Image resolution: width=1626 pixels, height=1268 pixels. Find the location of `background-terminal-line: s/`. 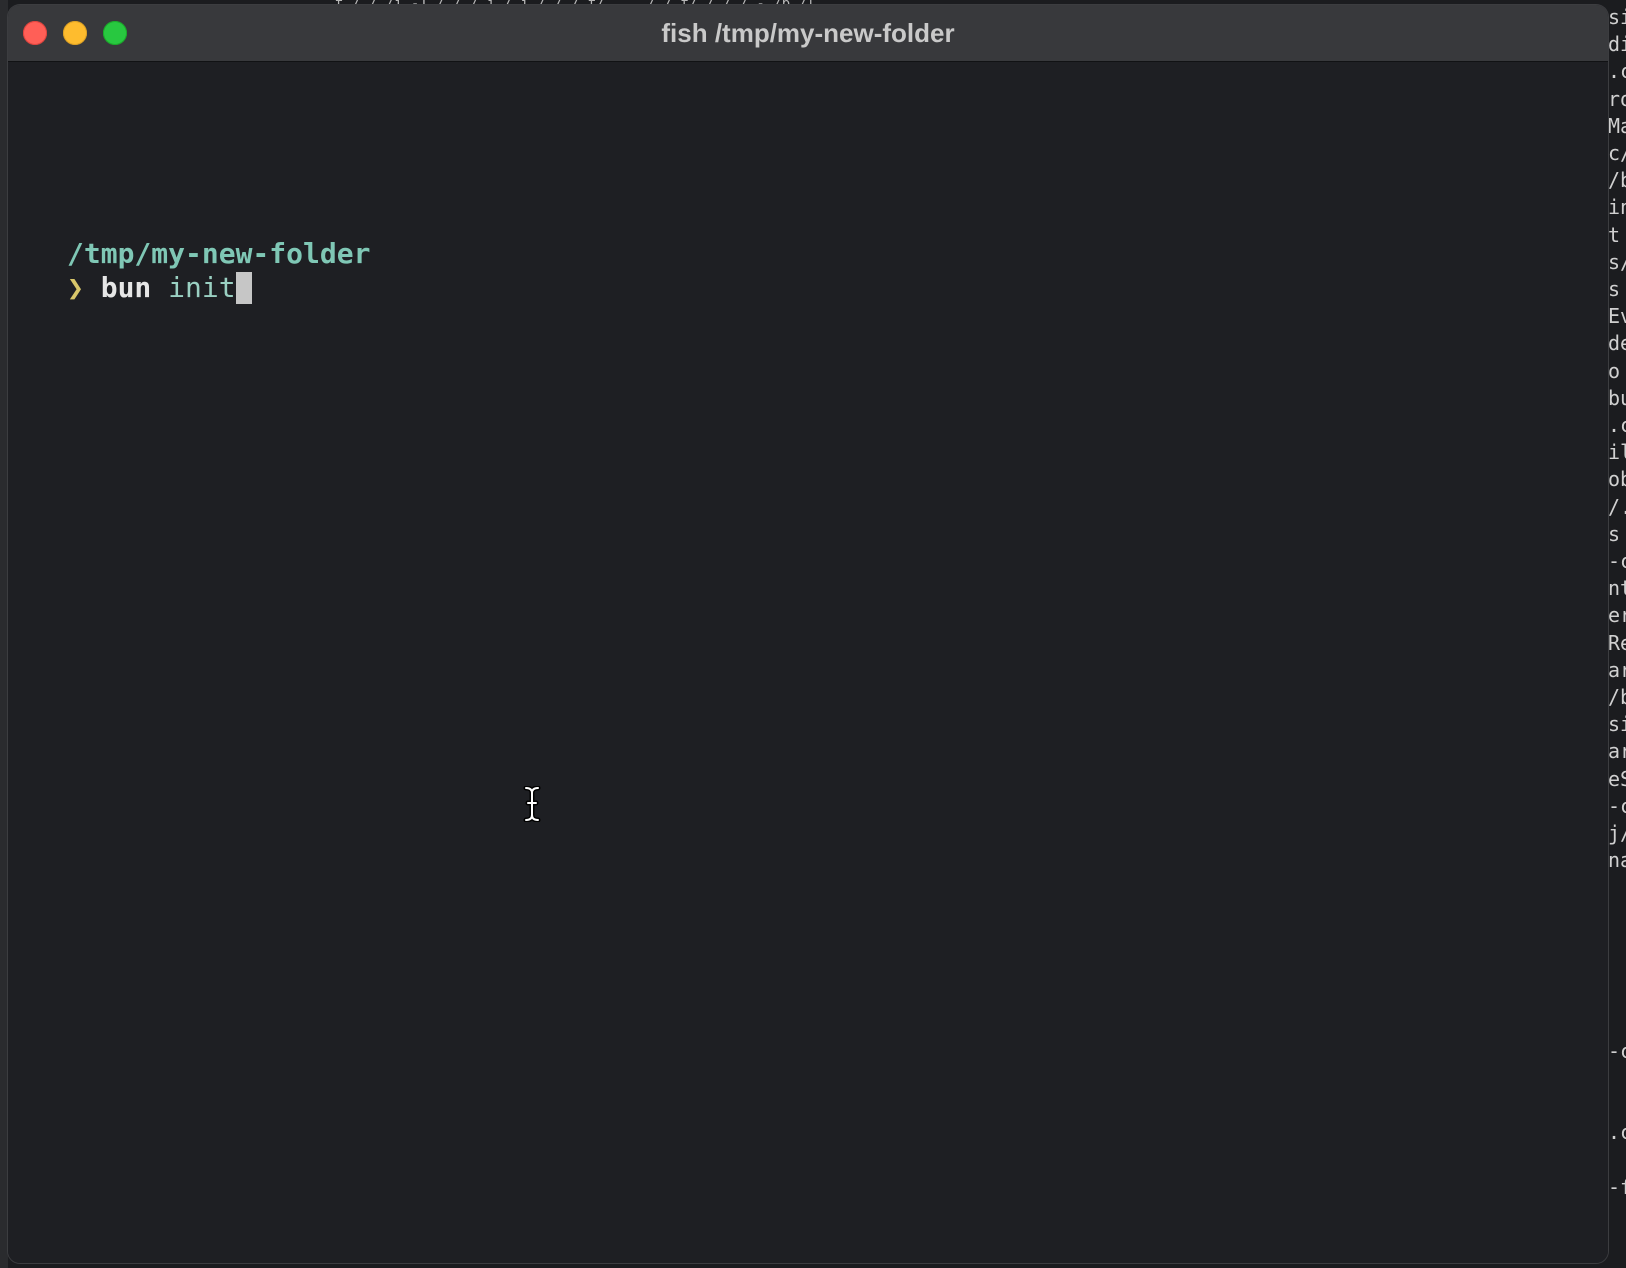

background-terminal-line: s/ is located at coordinates (1617, 261).